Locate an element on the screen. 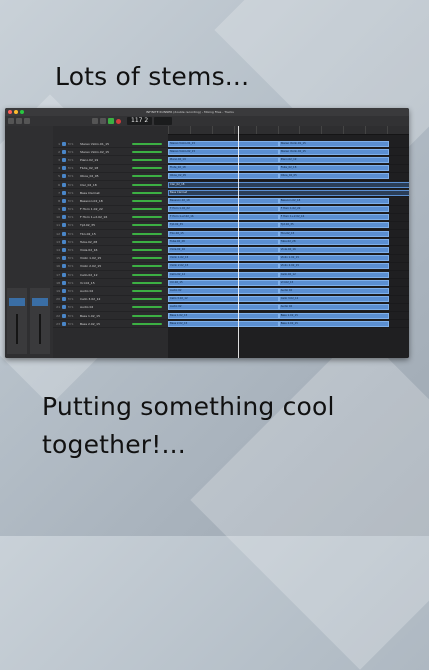 This screenshot has width=429, height=670. track-header: 5 M S Oboe_02_05 is located at coordinates (110, 177).